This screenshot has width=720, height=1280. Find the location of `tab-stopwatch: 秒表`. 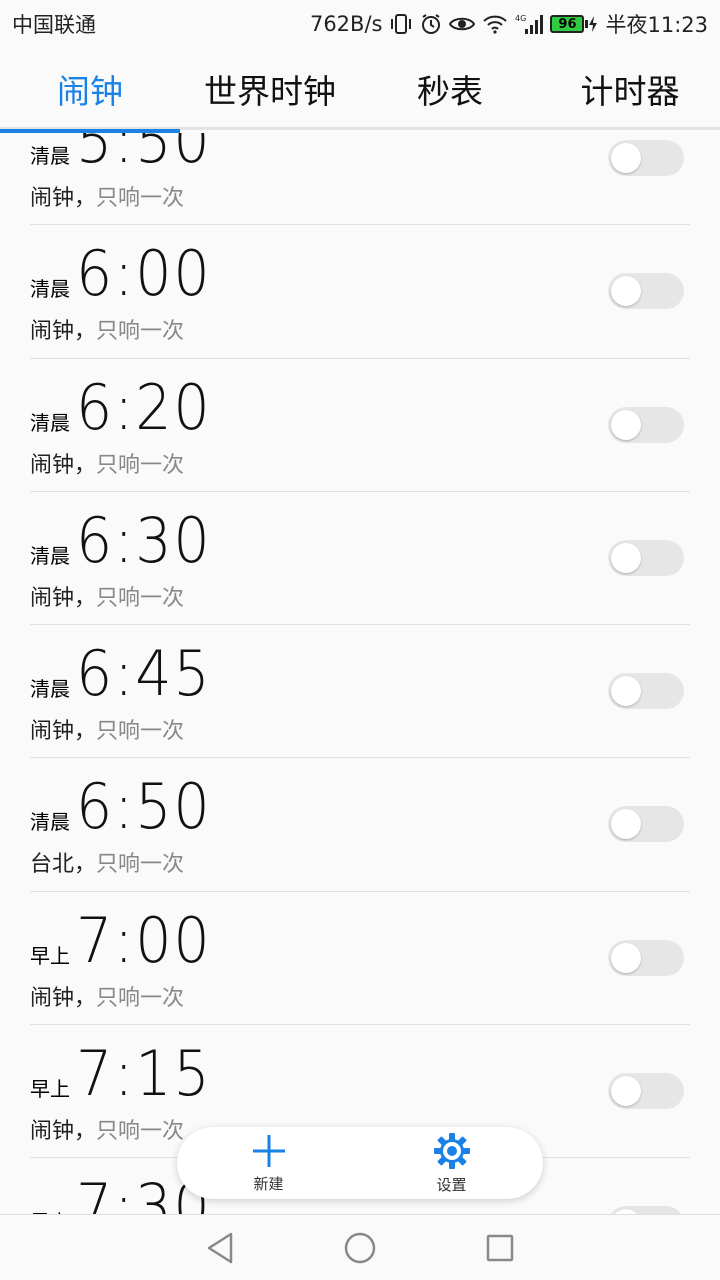

tab-stopwatch: 秒表 is located at coordinates (450, 89).